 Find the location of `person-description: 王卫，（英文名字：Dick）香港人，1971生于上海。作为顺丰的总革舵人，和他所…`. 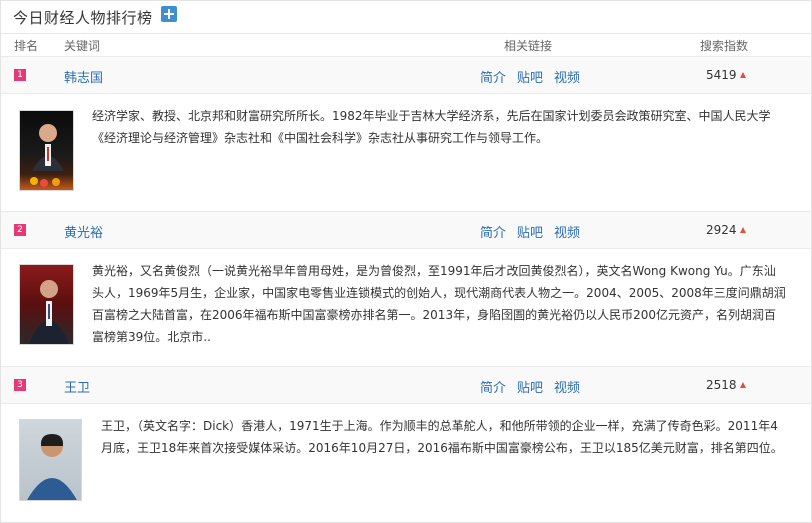

person-description: 王卫，（英文名字：Dick）香港人，1971生于上海。作为顺丰的总革舵人，和他所… is located at coordinates (442, 437).